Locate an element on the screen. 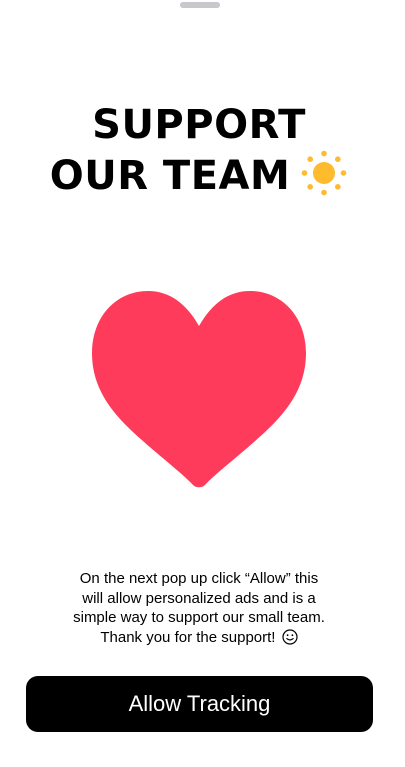  message-line-2: will allow personalized ads and is a is located at coordinates (199, 598).